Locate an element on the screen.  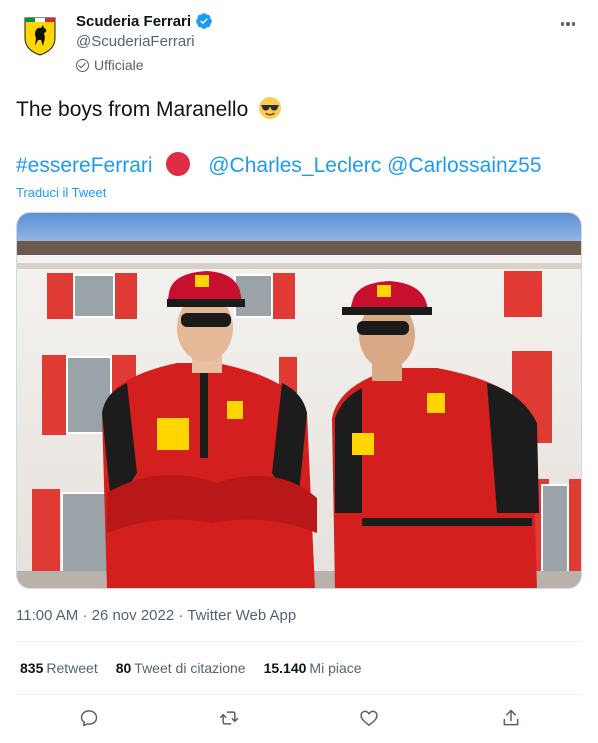
avatar is located at coordinates (40, 36).